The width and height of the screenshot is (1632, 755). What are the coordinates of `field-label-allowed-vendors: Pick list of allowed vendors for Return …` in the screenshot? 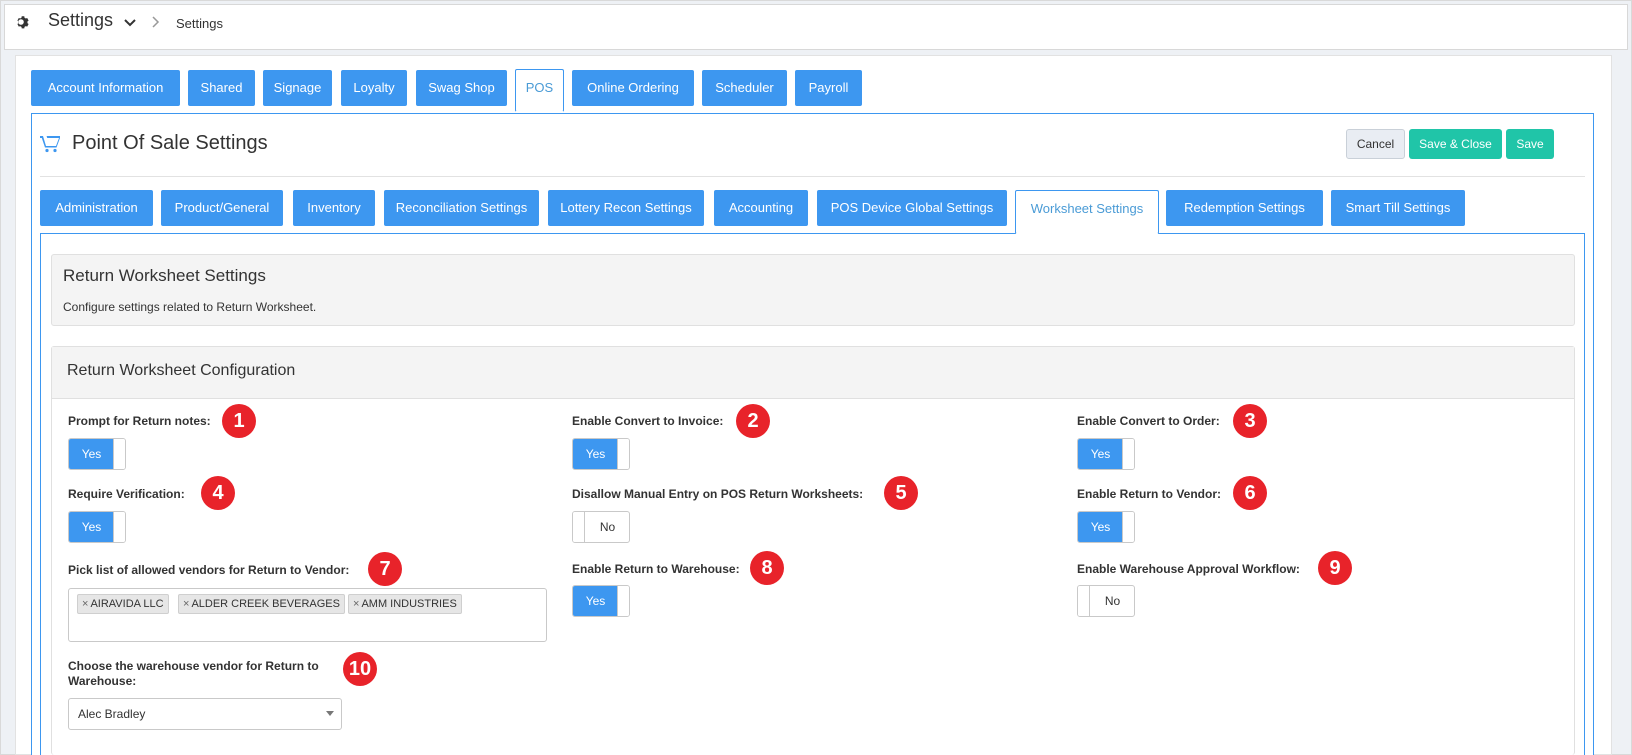 It's located at (209, 570).